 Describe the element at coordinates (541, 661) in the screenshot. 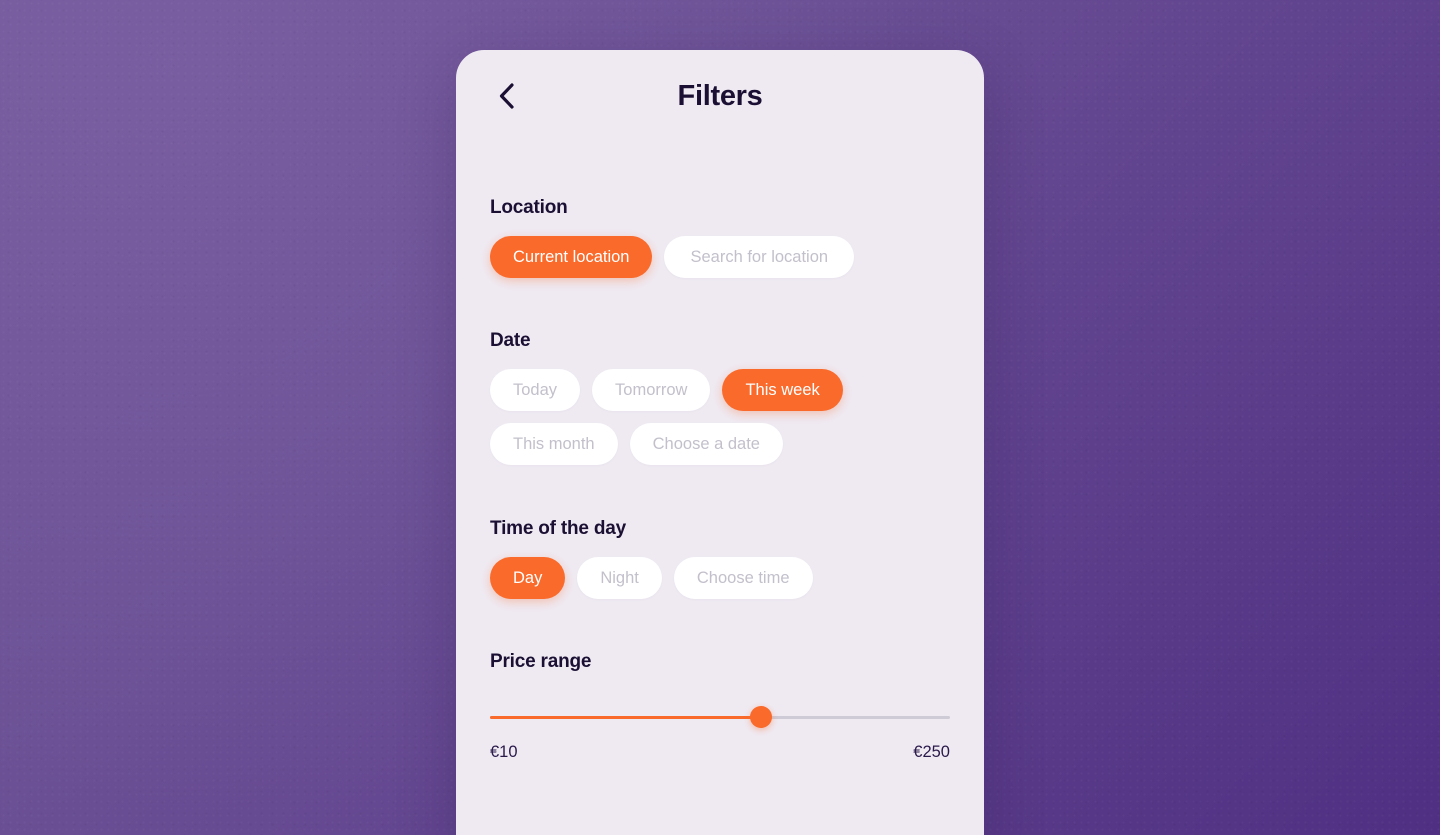

I see `section-title-price-range: Price range` at that location.